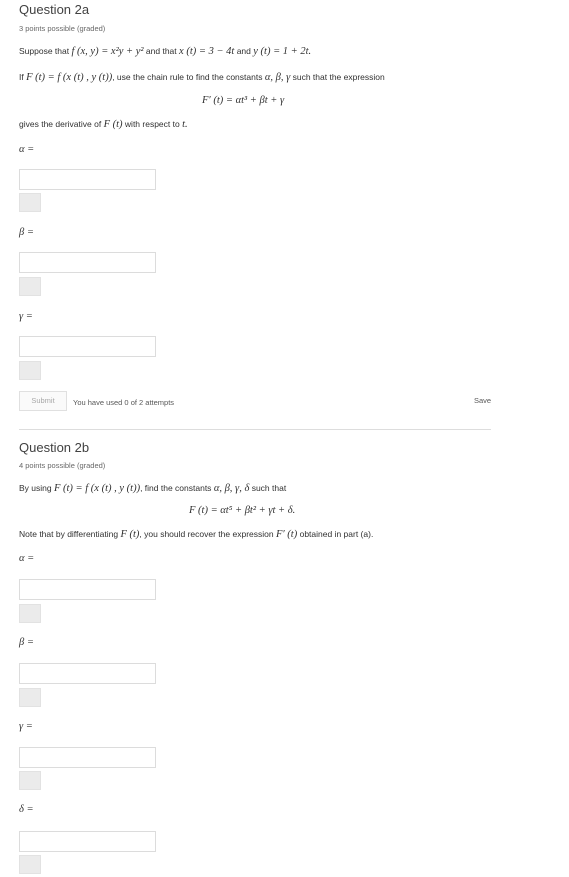 This screenshot has height=877, width=569. I want to click on section-divider, so click(255, 429).